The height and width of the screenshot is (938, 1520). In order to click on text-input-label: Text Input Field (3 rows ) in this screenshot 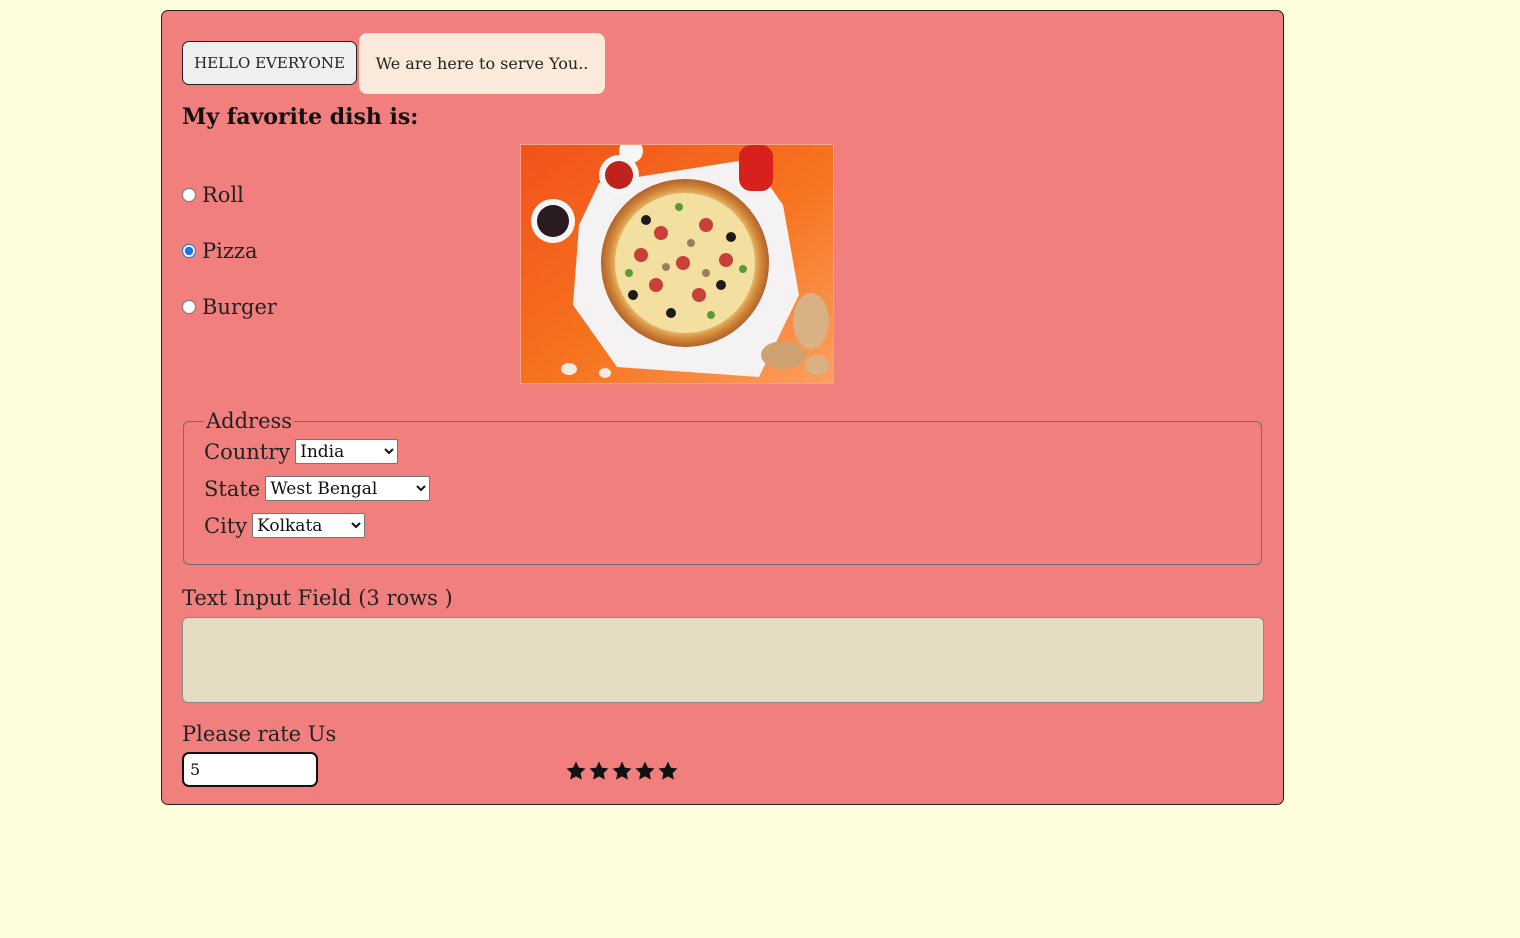, I will do `click(317, 598)`.